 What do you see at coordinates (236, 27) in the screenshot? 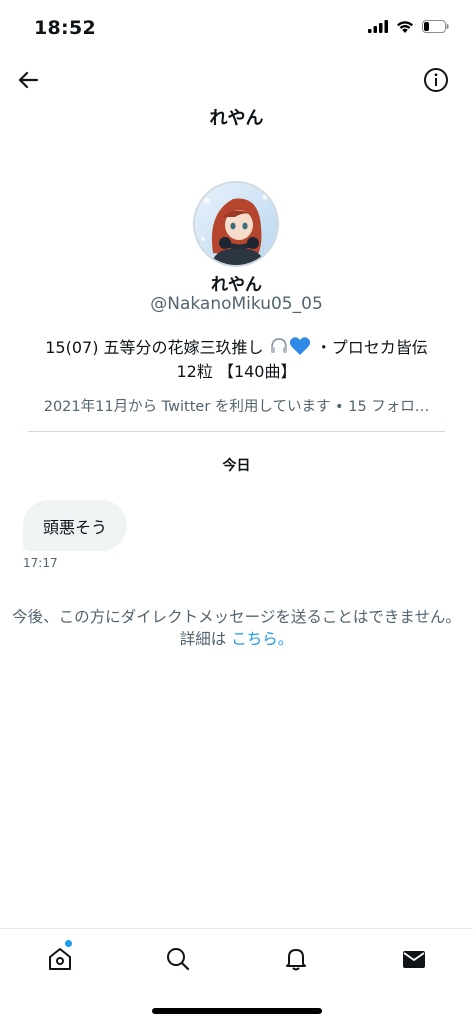
I see `status-bar: 18:52` at bounding box center [236, 27].